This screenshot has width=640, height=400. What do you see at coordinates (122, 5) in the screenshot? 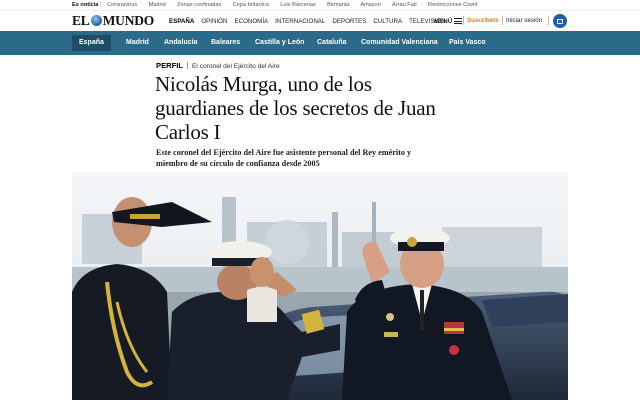
I see `trending-item-coronavirus: Coronavirus` at bounding box center [122, 5].